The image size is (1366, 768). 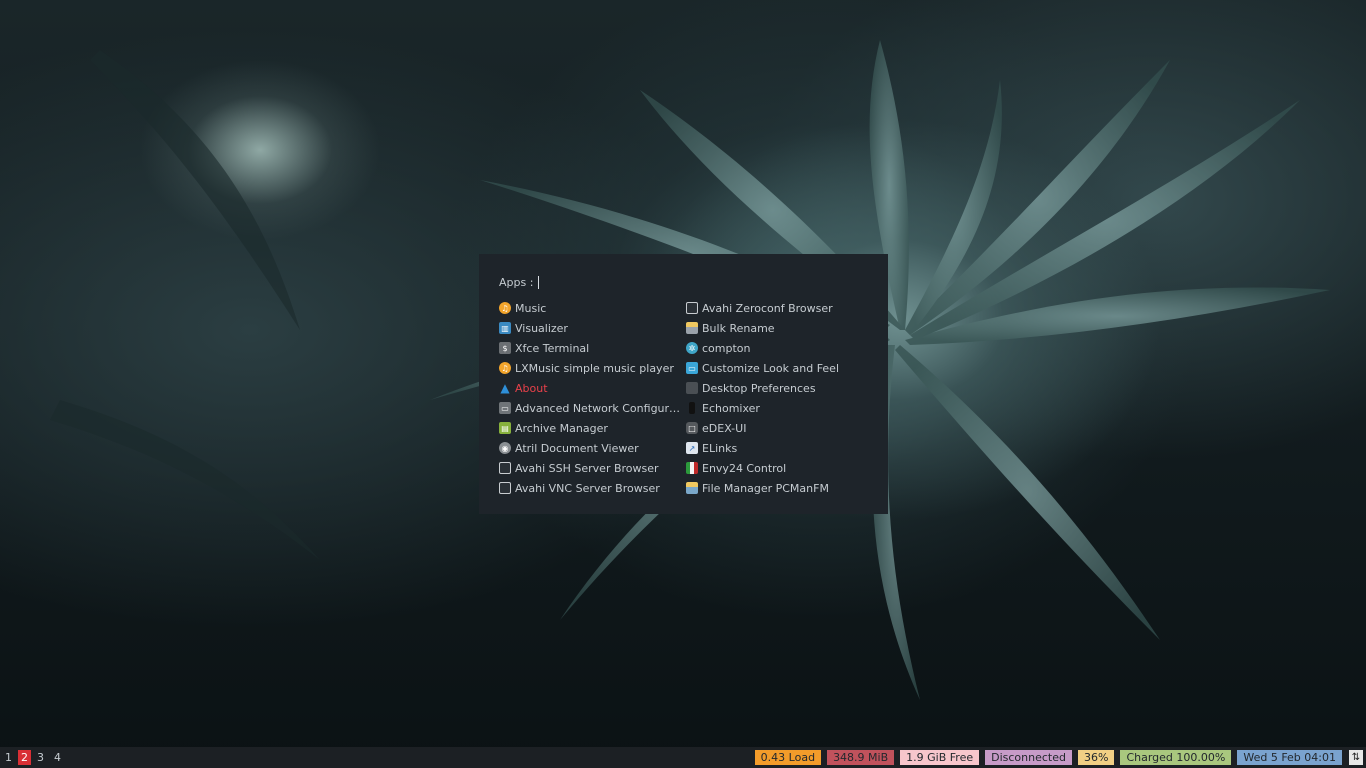 I want to click on about-icon: ▲, so click(x=505, y=388).